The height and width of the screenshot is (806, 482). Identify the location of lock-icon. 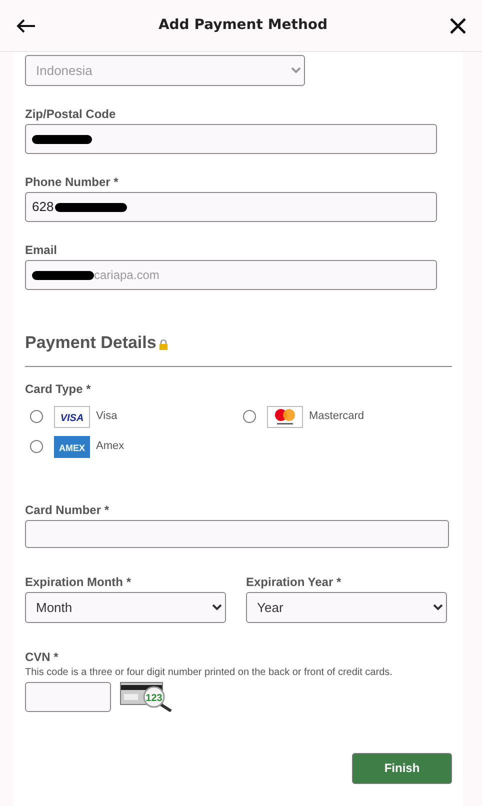
(163, 344).